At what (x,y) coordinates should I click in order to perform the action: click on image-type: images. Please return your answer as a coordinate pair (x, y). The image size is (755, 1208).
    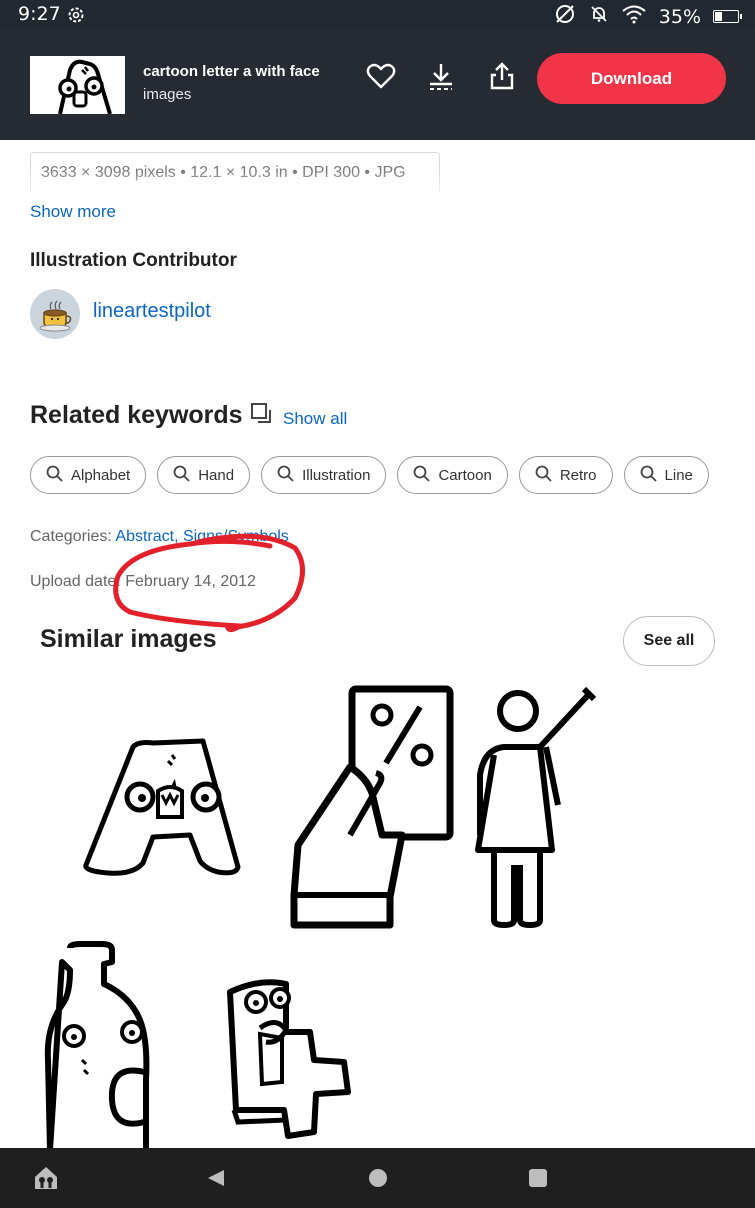
    Looking at the image, I should click on (167, 94).